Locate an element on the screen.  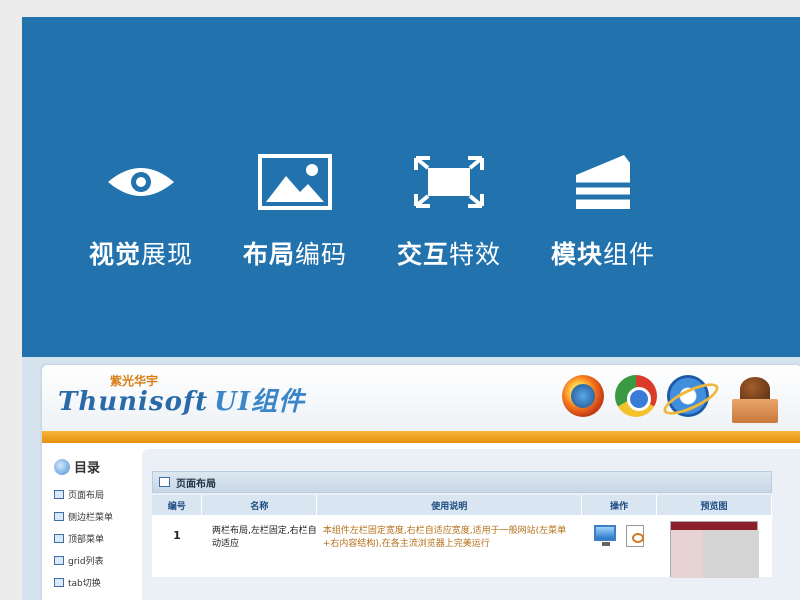
row-preview is located at coordinates (714, 546).